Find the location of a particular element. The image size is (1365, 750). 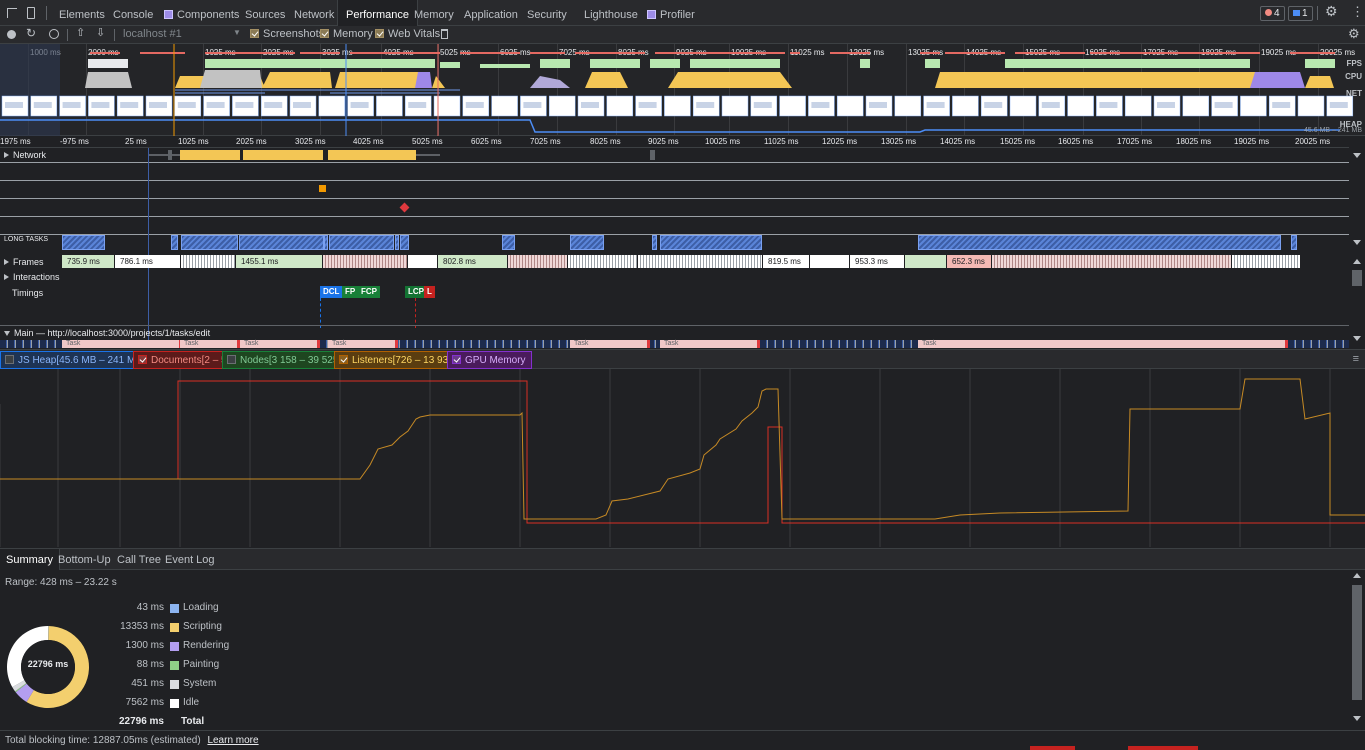

screenshots-checkbox: Screenshots is located at coordinates (287, 34).